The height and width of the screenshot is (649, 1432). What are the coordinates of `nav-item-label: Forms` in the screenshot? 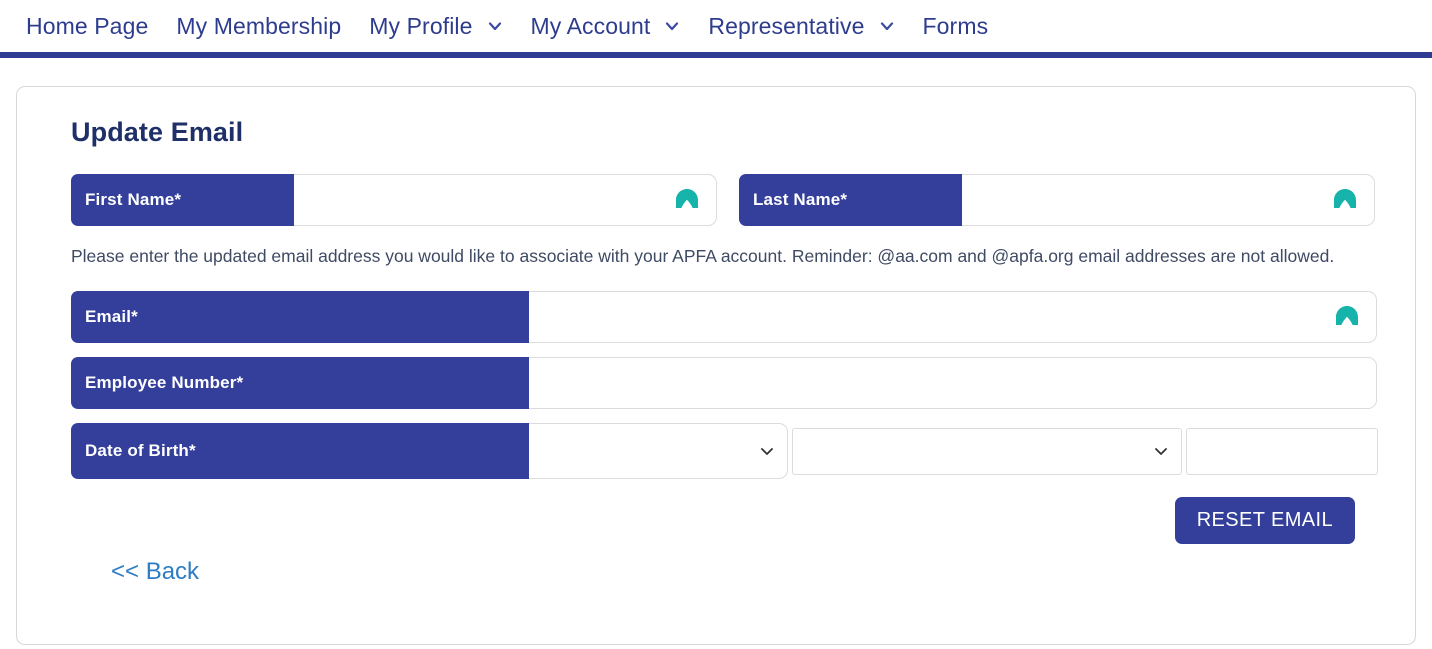 It's located at (955, 25).